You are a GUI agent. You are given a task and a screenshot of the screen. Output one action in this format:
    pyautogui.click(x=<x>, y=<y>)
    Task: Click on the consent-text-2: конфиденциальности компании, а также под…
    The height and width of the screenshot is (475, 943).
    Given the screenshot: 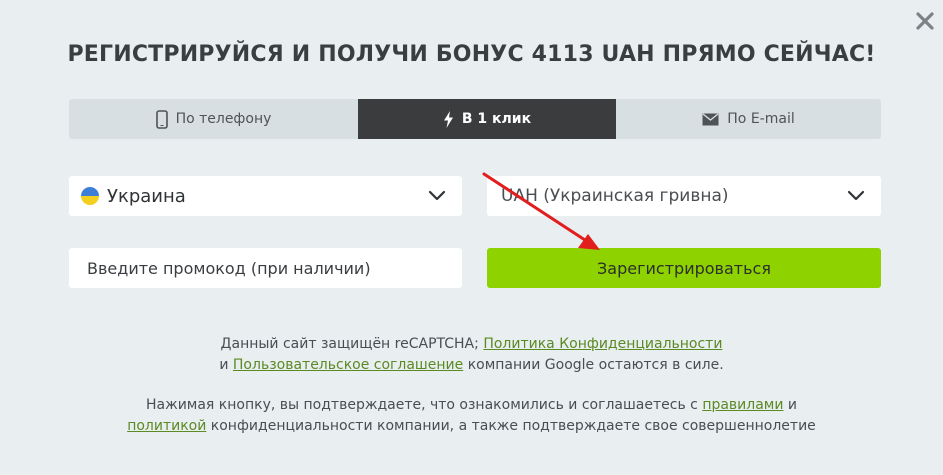 What is the action you would take?
    pyautogui.click(x=513, y=426)
    